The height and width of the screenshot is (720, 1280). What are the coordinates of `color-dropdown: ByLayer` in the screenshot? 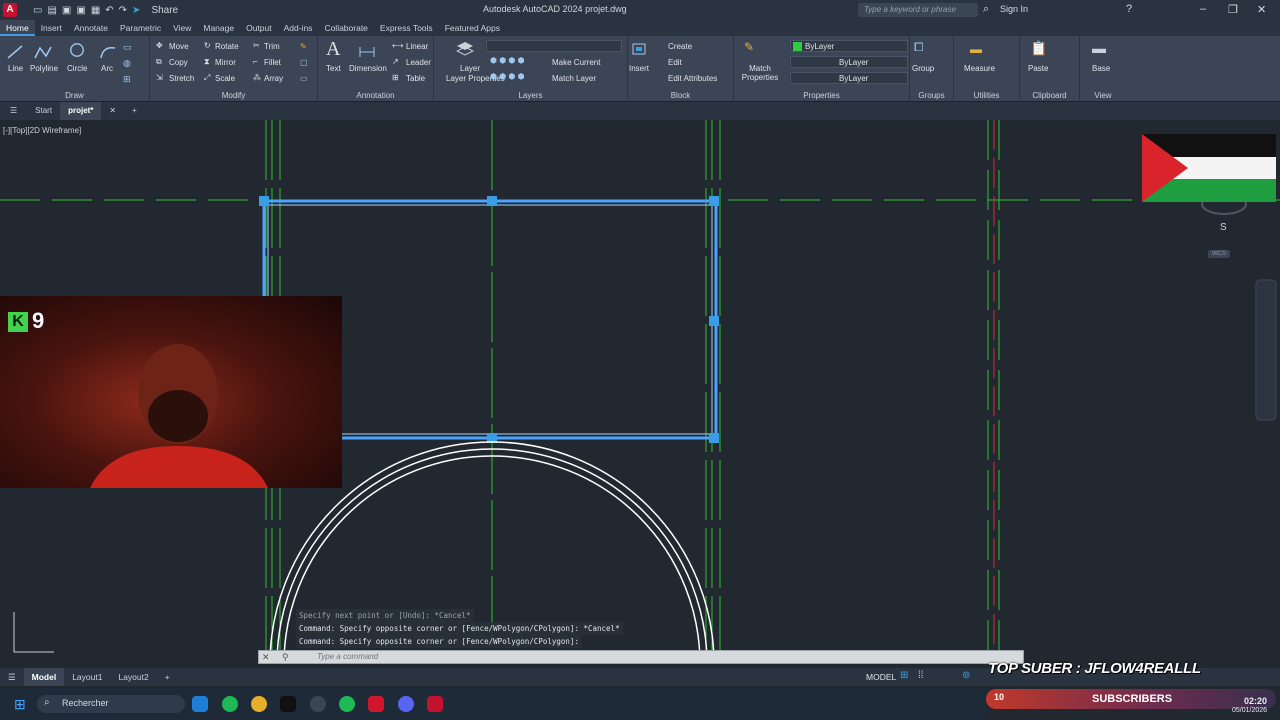 It's located at (849, 46).